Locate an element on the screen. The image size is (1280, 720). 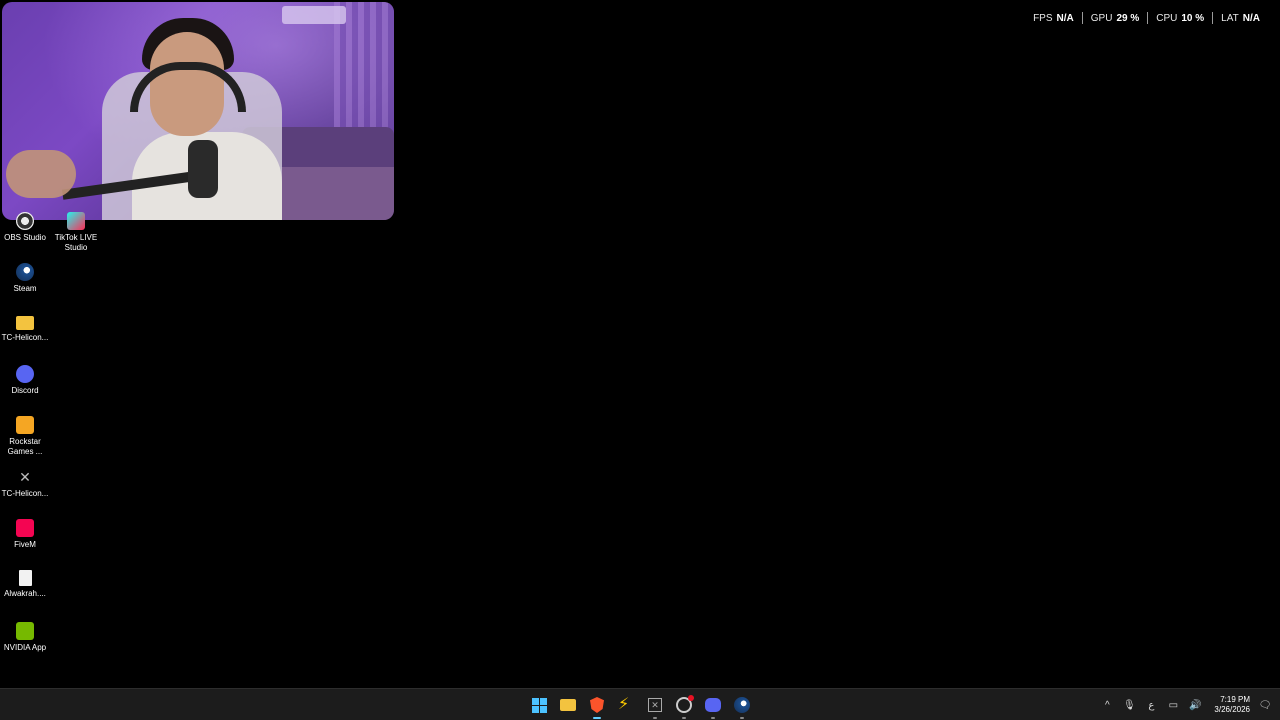
obs-icon is located at coordinates (25, 221).